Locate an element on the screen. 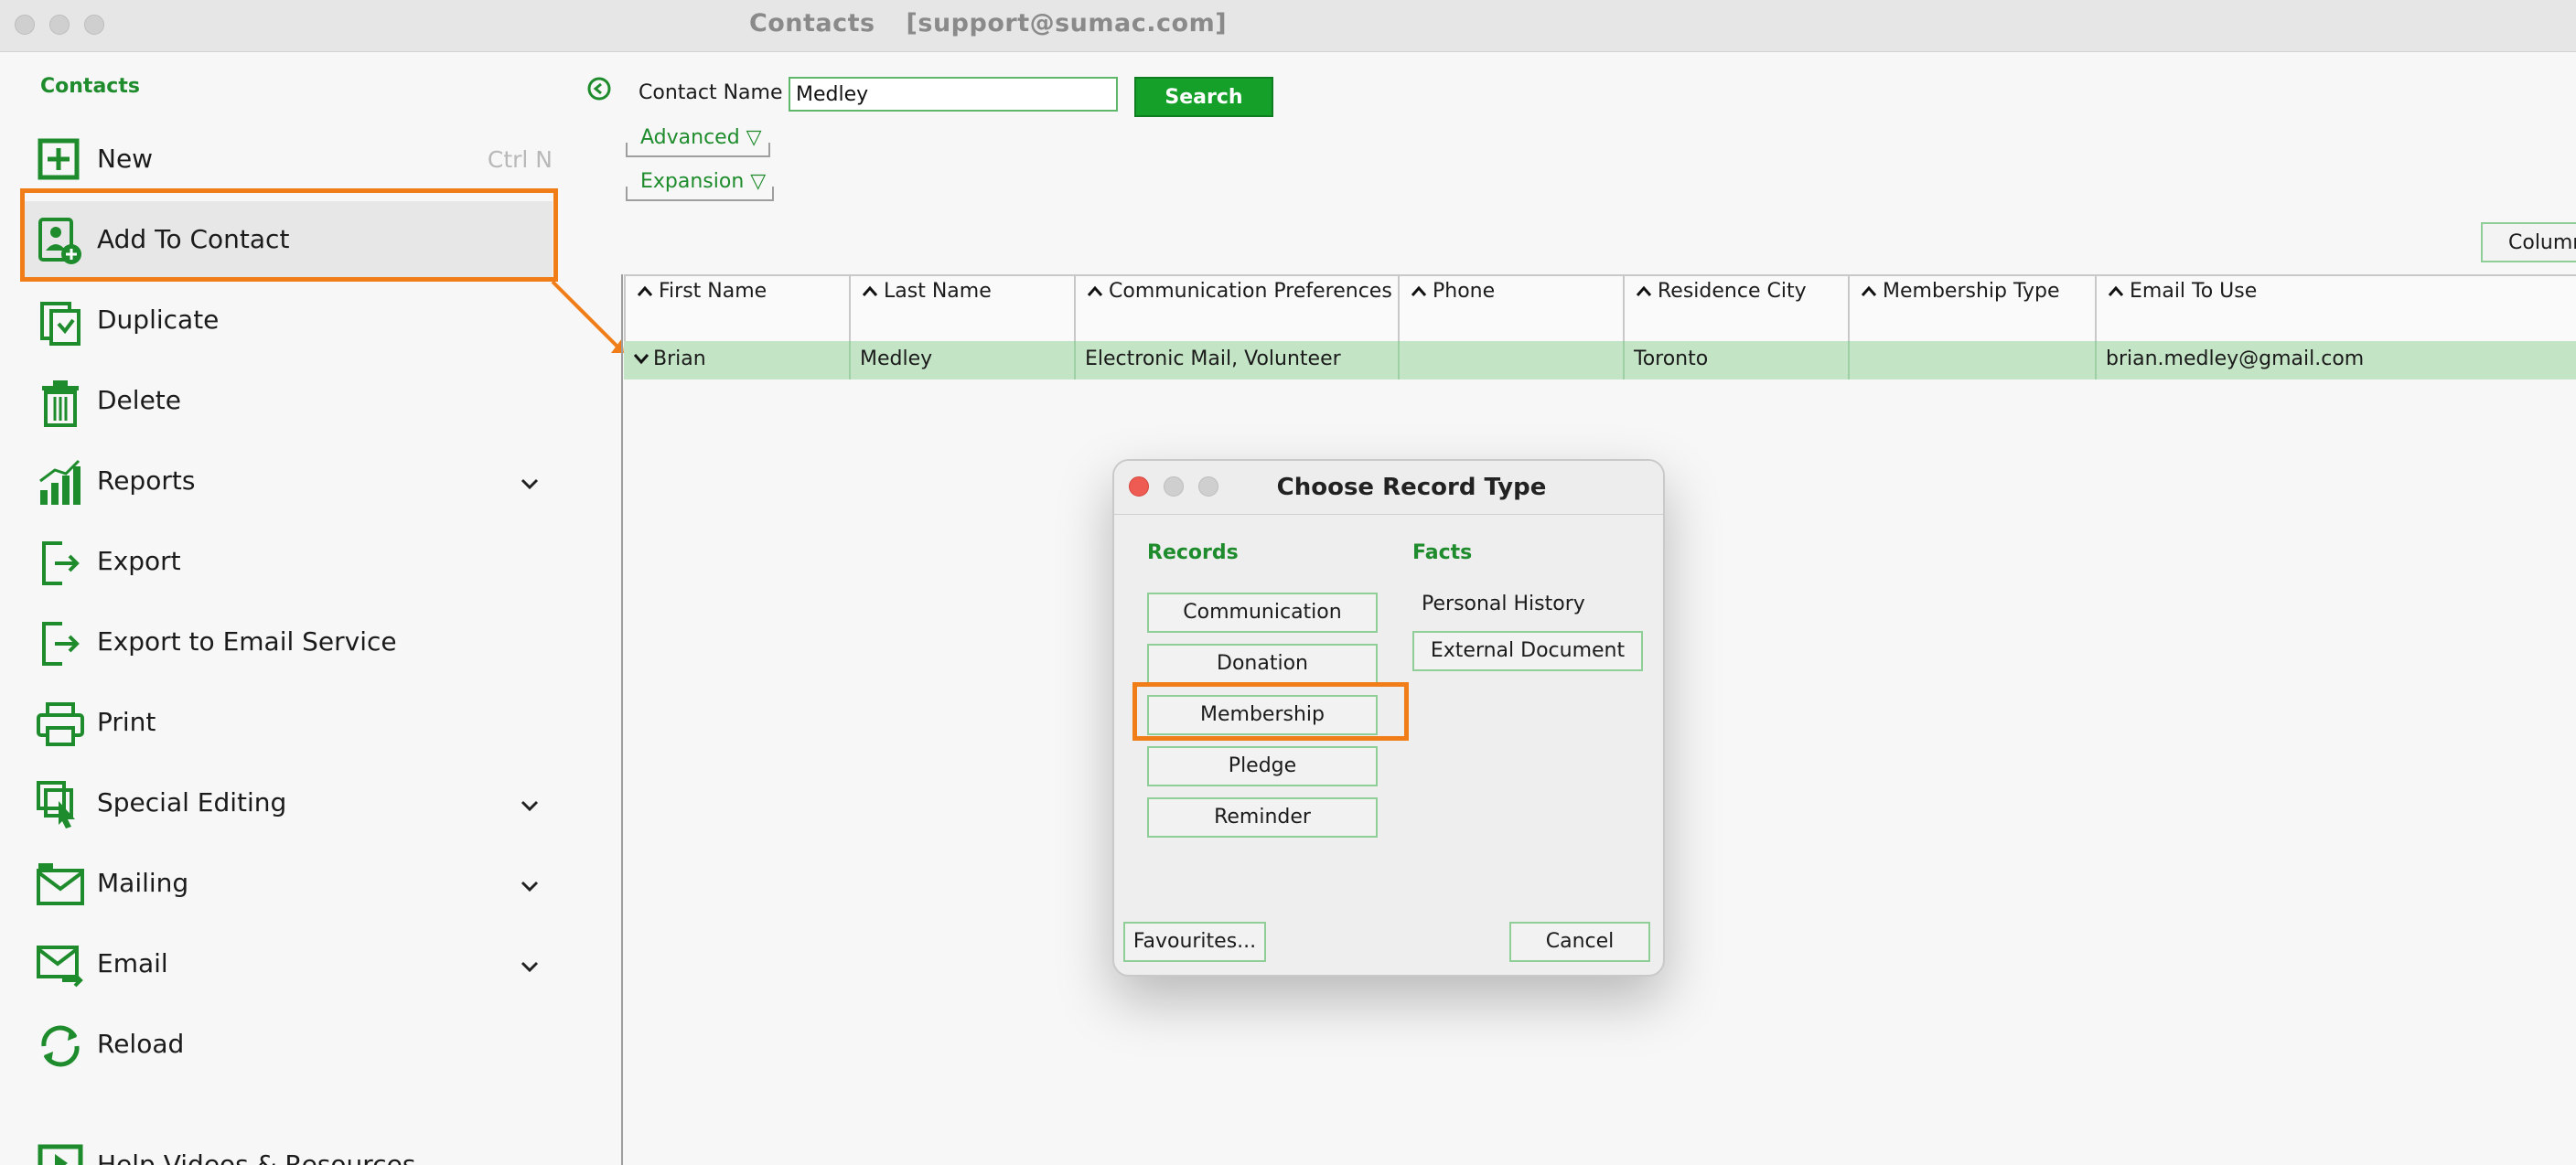  window-title: Contacts [support@sumac.com] is located at coordinates (988, 23).